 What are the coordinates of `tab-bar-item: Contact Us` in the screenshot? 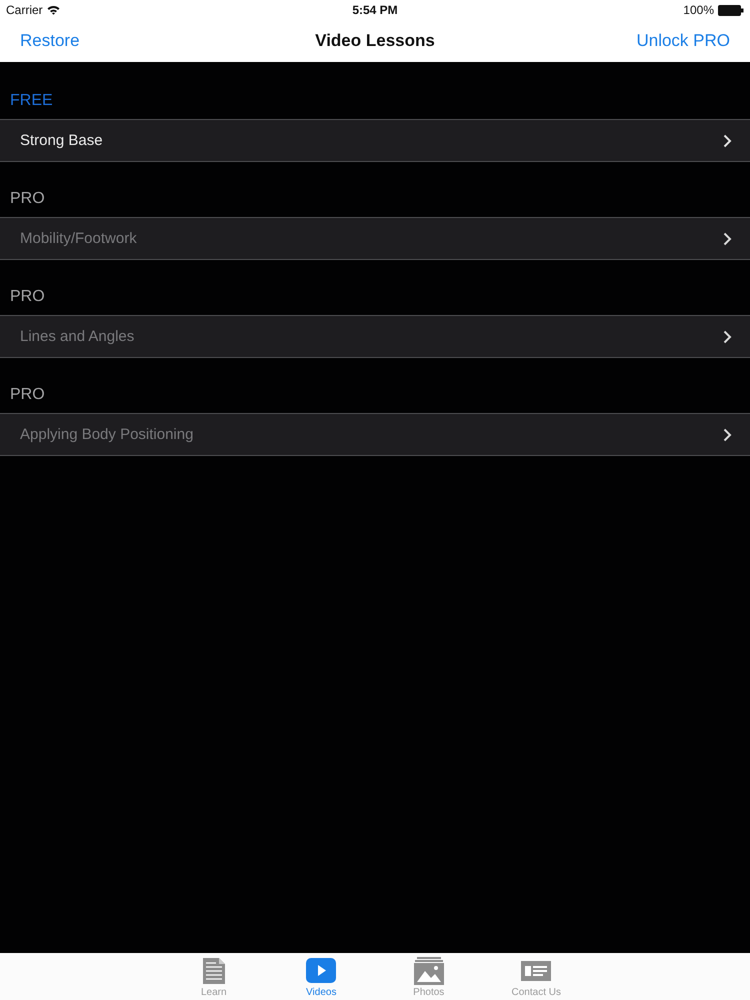 It's located at (536, 976).